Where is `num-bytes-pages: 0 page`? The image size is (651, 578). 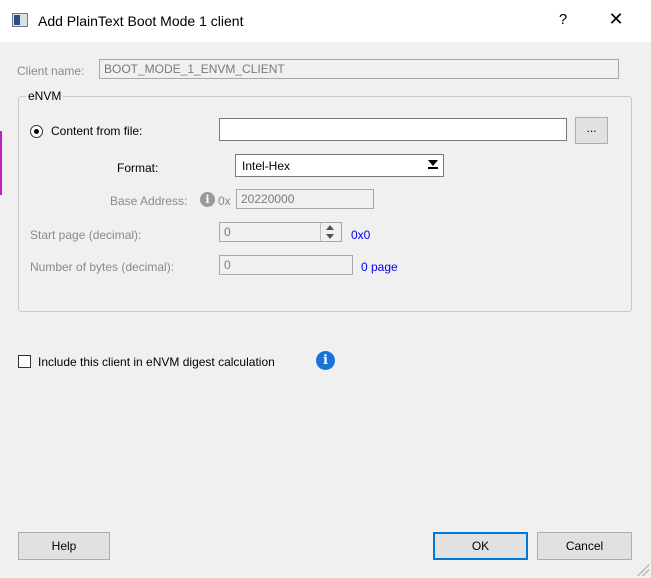 num-bytes-pages: 0 page is located at coordinates (379, 267).